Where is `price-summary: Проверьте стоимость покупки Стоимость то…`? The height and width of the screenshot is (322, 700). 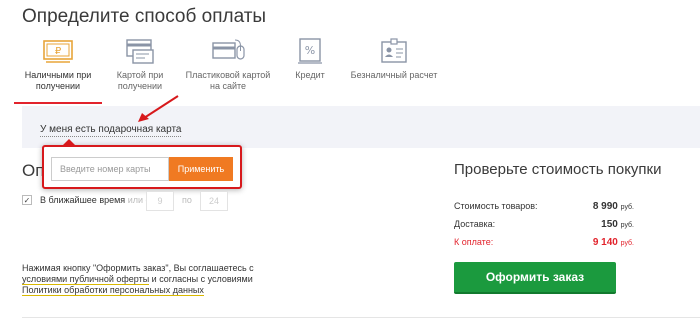
price-summary: Проверьте стоимость покупки Стоимость то… is located at coordinates (577, 227).